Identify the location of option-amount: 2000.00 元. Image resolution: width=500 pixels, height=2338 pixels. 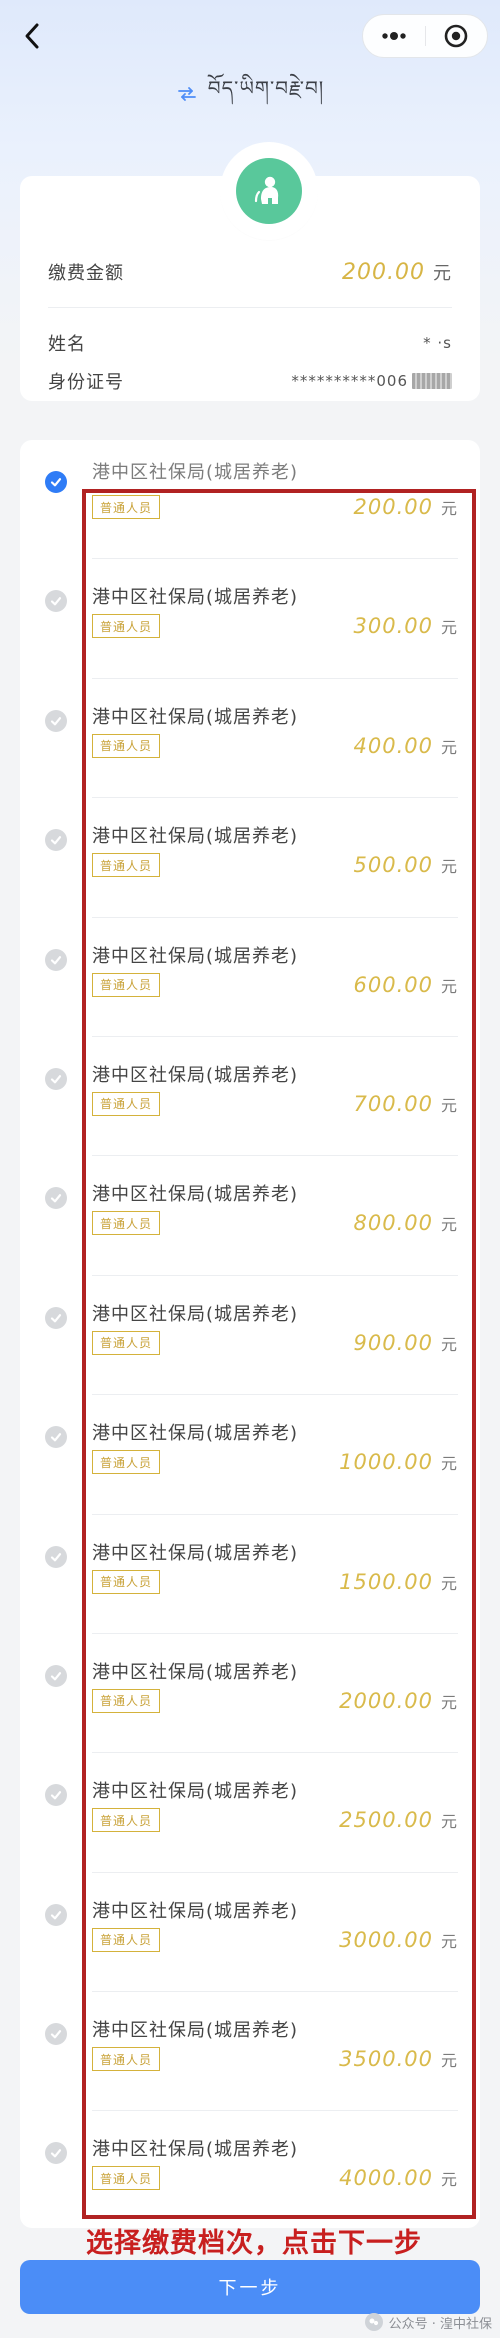
(398, 1701).